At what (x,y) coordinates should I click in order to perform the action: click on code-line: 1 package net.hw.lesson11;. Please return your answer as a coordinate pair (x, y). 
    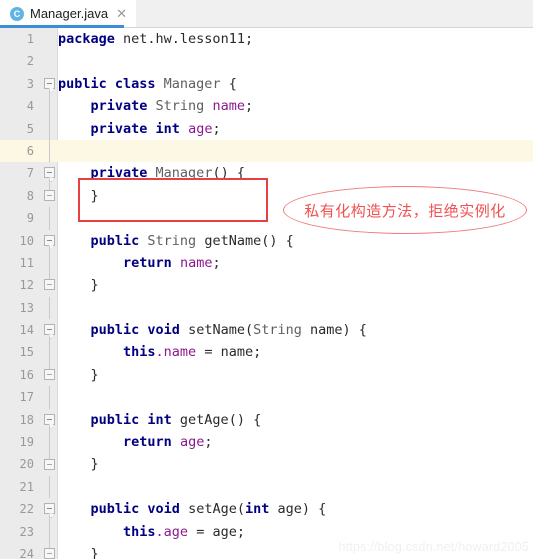
    Looking at the image, I should click on (266, 39).